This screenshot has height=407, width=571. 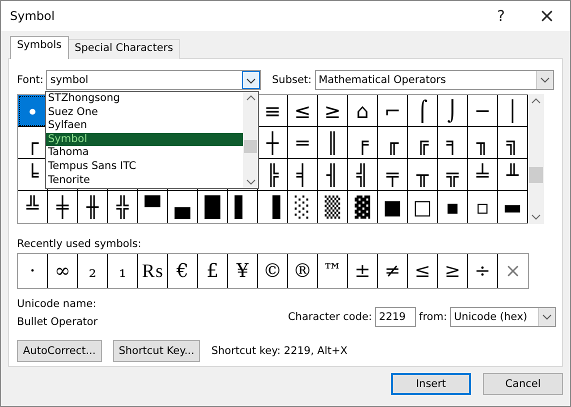 What do you see at coordinates (183, 207) in the screenshot?
I see `symbol-cell: ▄` at bounding box center [183, 207].